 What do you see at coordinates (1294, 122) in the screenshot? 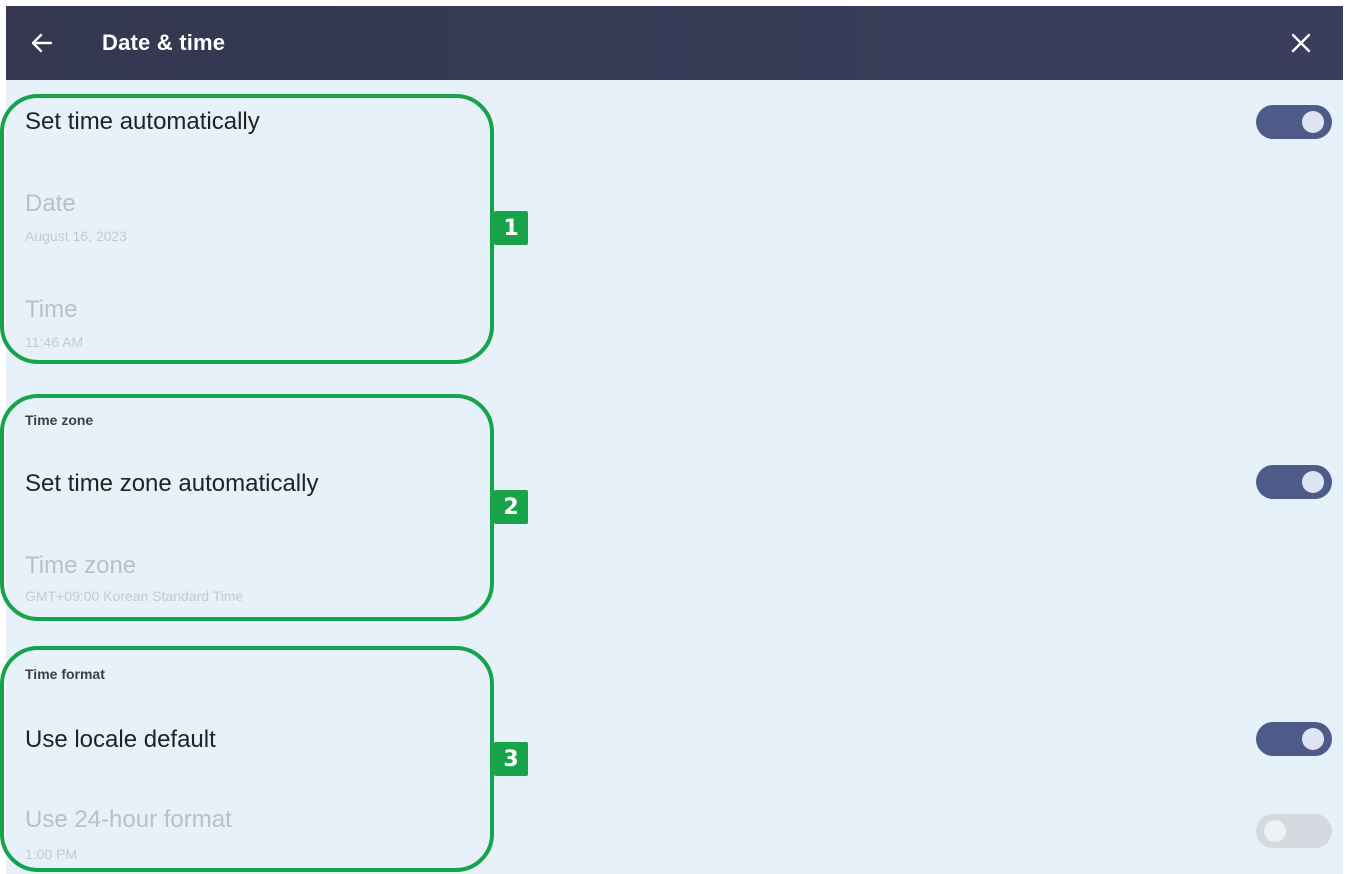
I see `set-time-automatically-toggle` at bounding box center [1294, 122].